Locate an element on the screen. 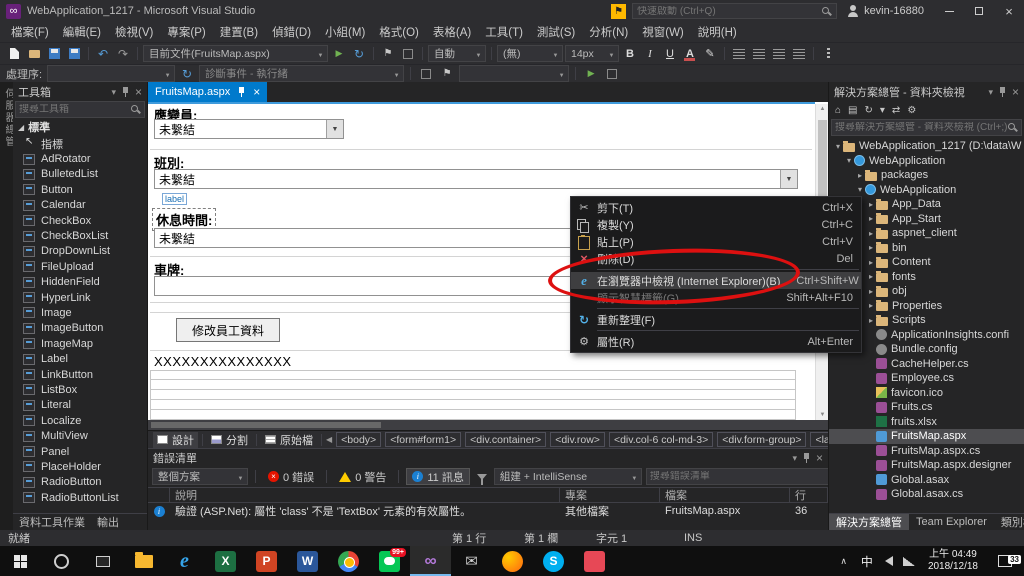 The image size is (1024, 576). toolbox-item-checkboxlist: CheckBoxList is located at coordinates (80, 235).